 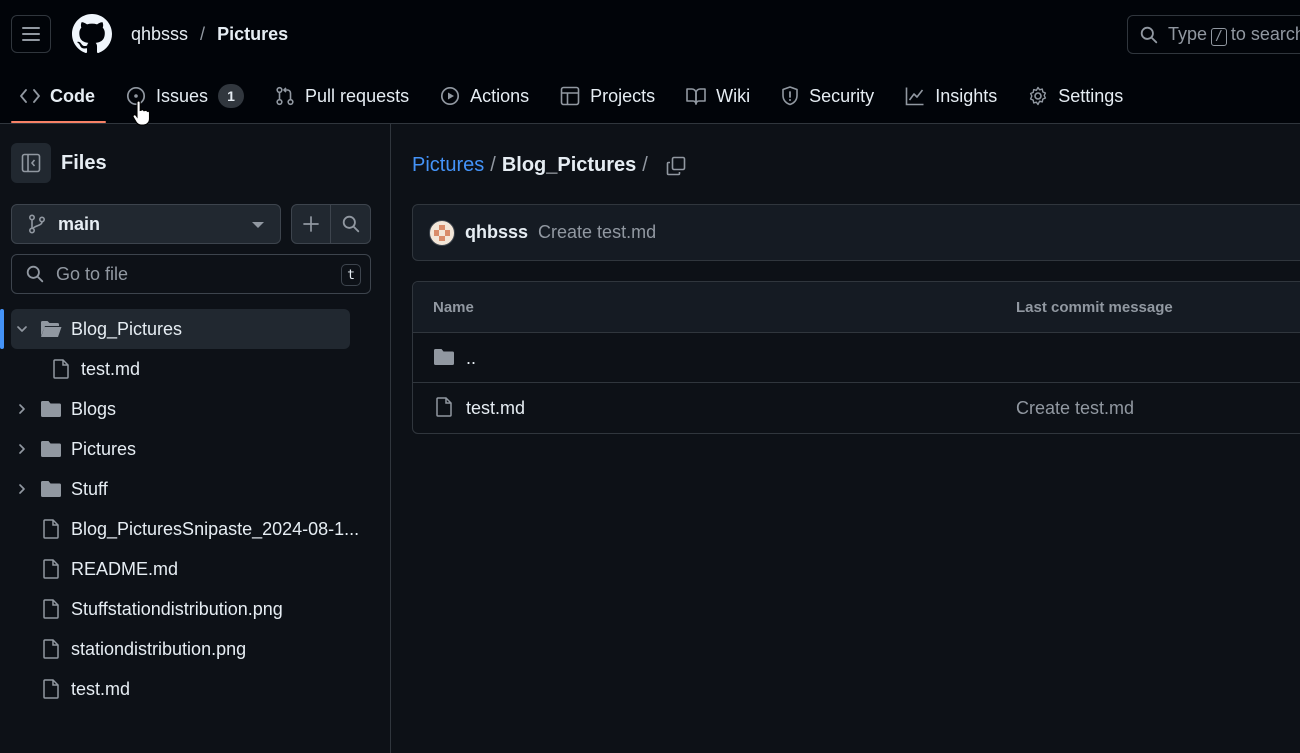 What do you see at coordinates (159, 649) in the screenshot?
I see `tree-item-label: stationdistribution.png` at bounding box center [159, 649].